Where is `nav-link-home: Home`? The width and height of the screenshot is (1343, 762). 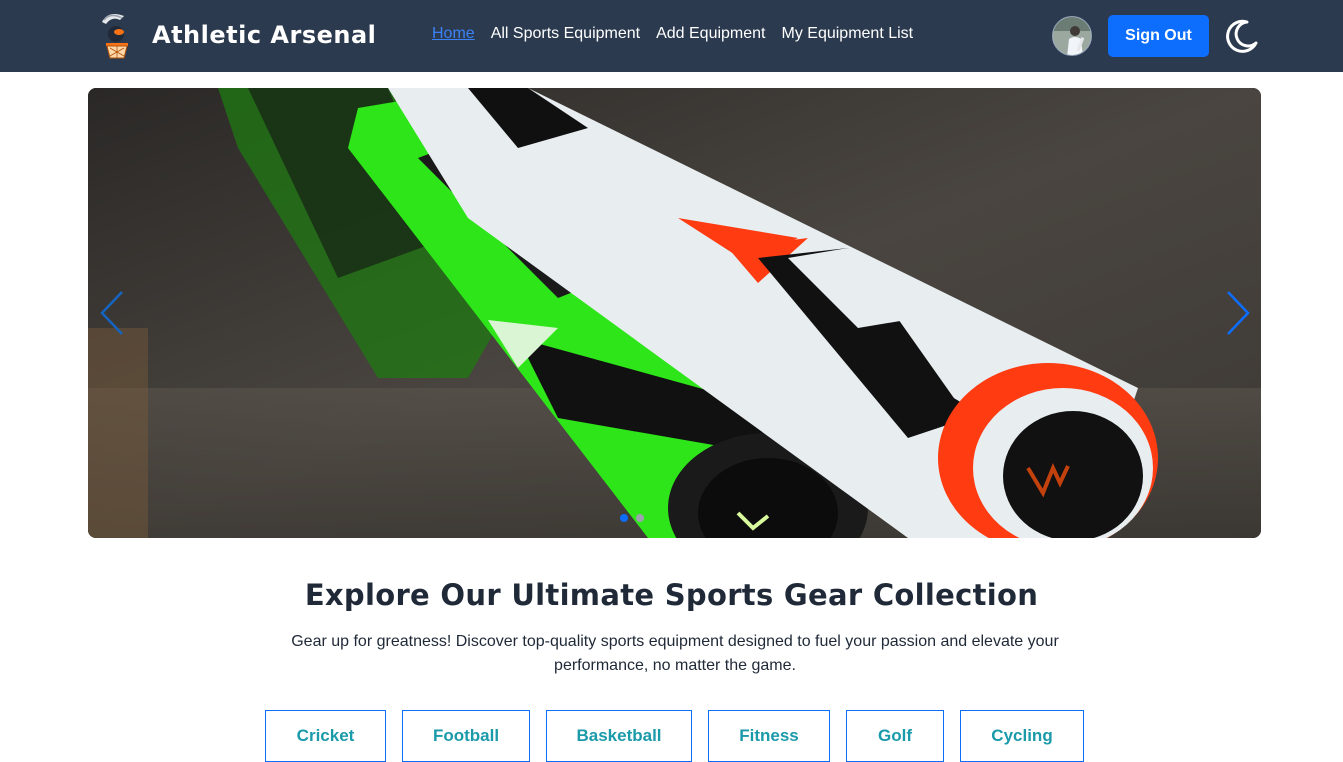
nav-link-home: Home is located at coordinates (453, 34).